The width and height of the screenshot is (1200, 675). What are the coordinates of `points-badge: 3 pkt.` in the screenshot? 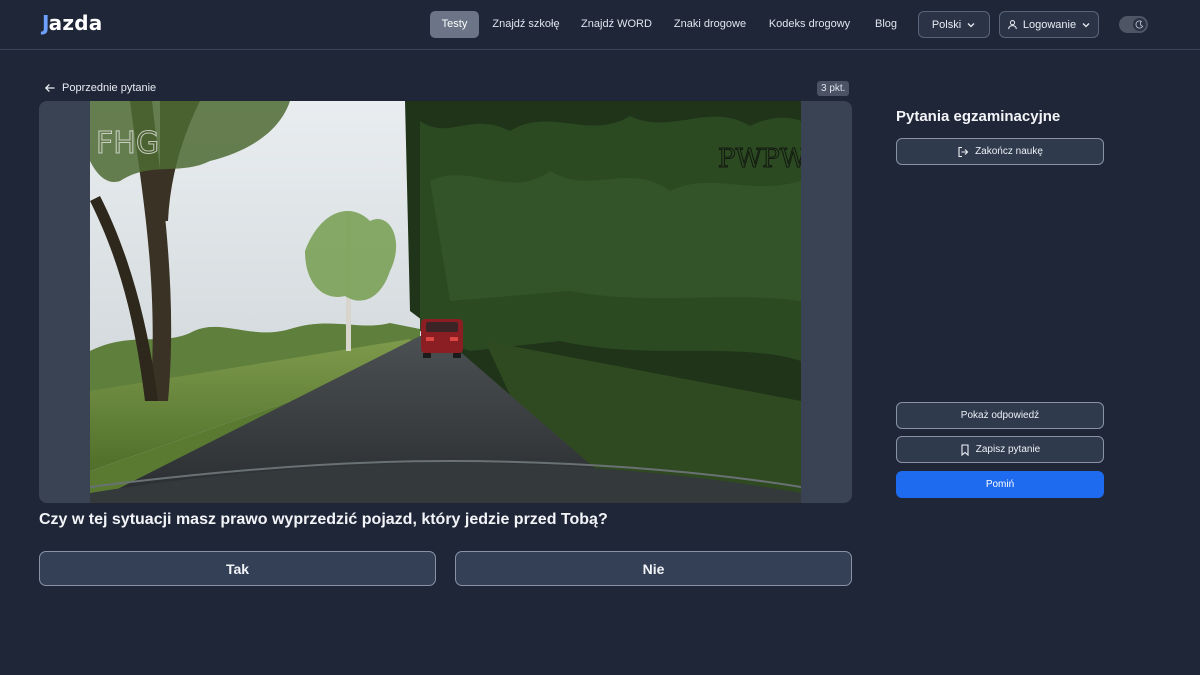 It's located at (833, 88).